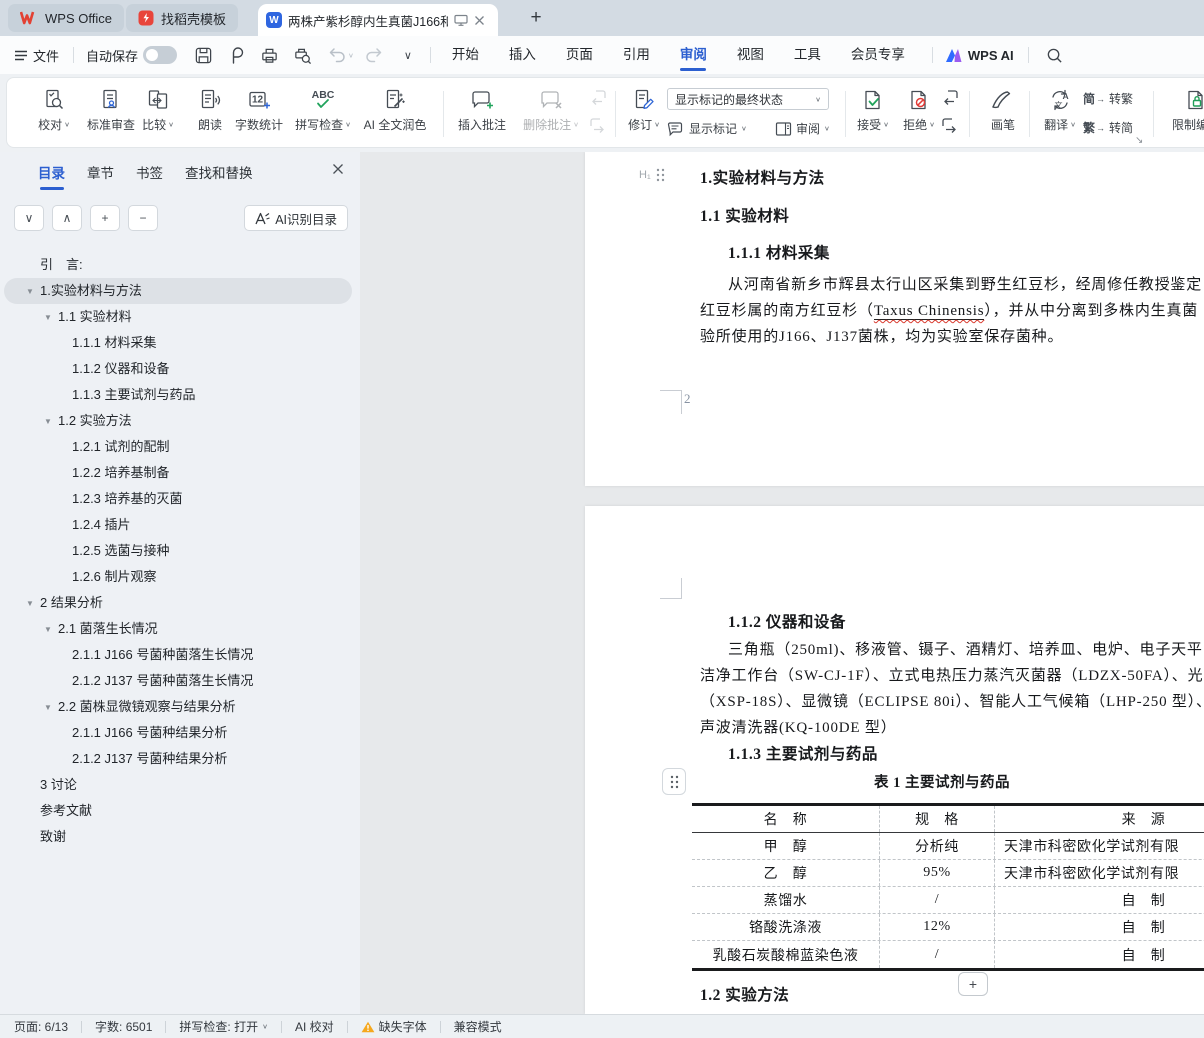 The width and height of the screenshot is (1204, 1038). Describe the element at coordinates (937, 819) in the screenshot. I see `table-header-cell: 规 格` at that location.